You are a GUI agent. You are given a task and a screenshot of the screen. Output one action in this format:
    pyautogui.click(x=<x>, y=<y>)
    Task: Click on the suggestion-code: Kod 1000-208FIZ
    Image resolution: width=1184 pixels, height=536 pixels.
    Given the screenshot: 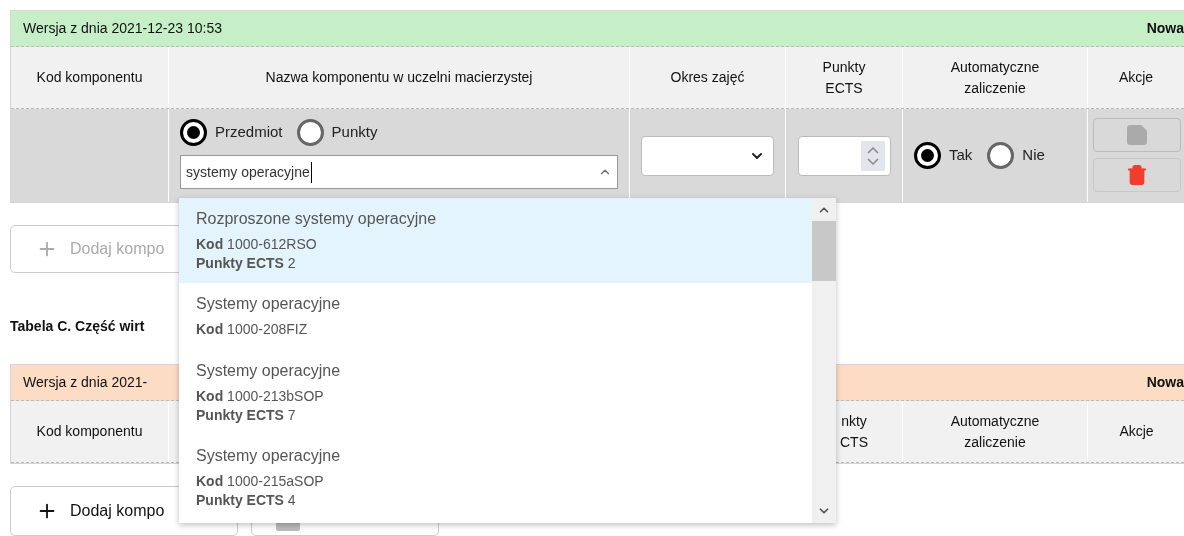 What is the action you would take?
    pyautogui.click(x=252, y=329)
    